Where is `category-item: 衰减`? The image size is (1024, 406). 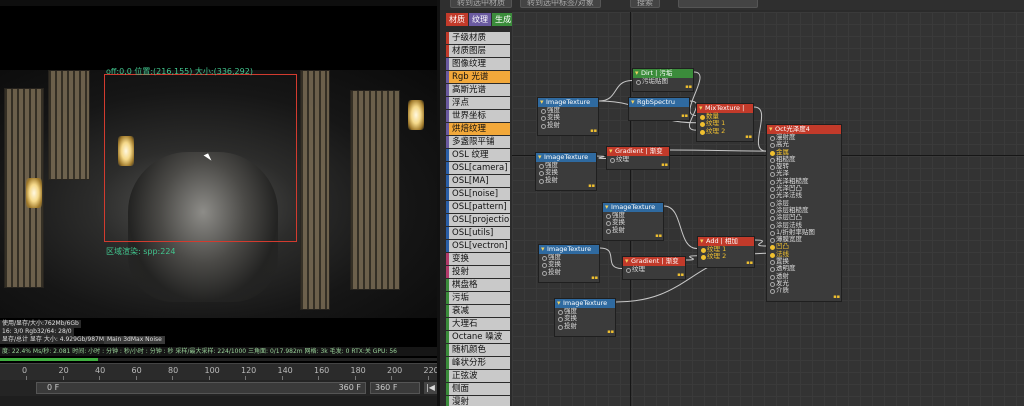
category-item: 衰减 is located at coordinates (478, 311).